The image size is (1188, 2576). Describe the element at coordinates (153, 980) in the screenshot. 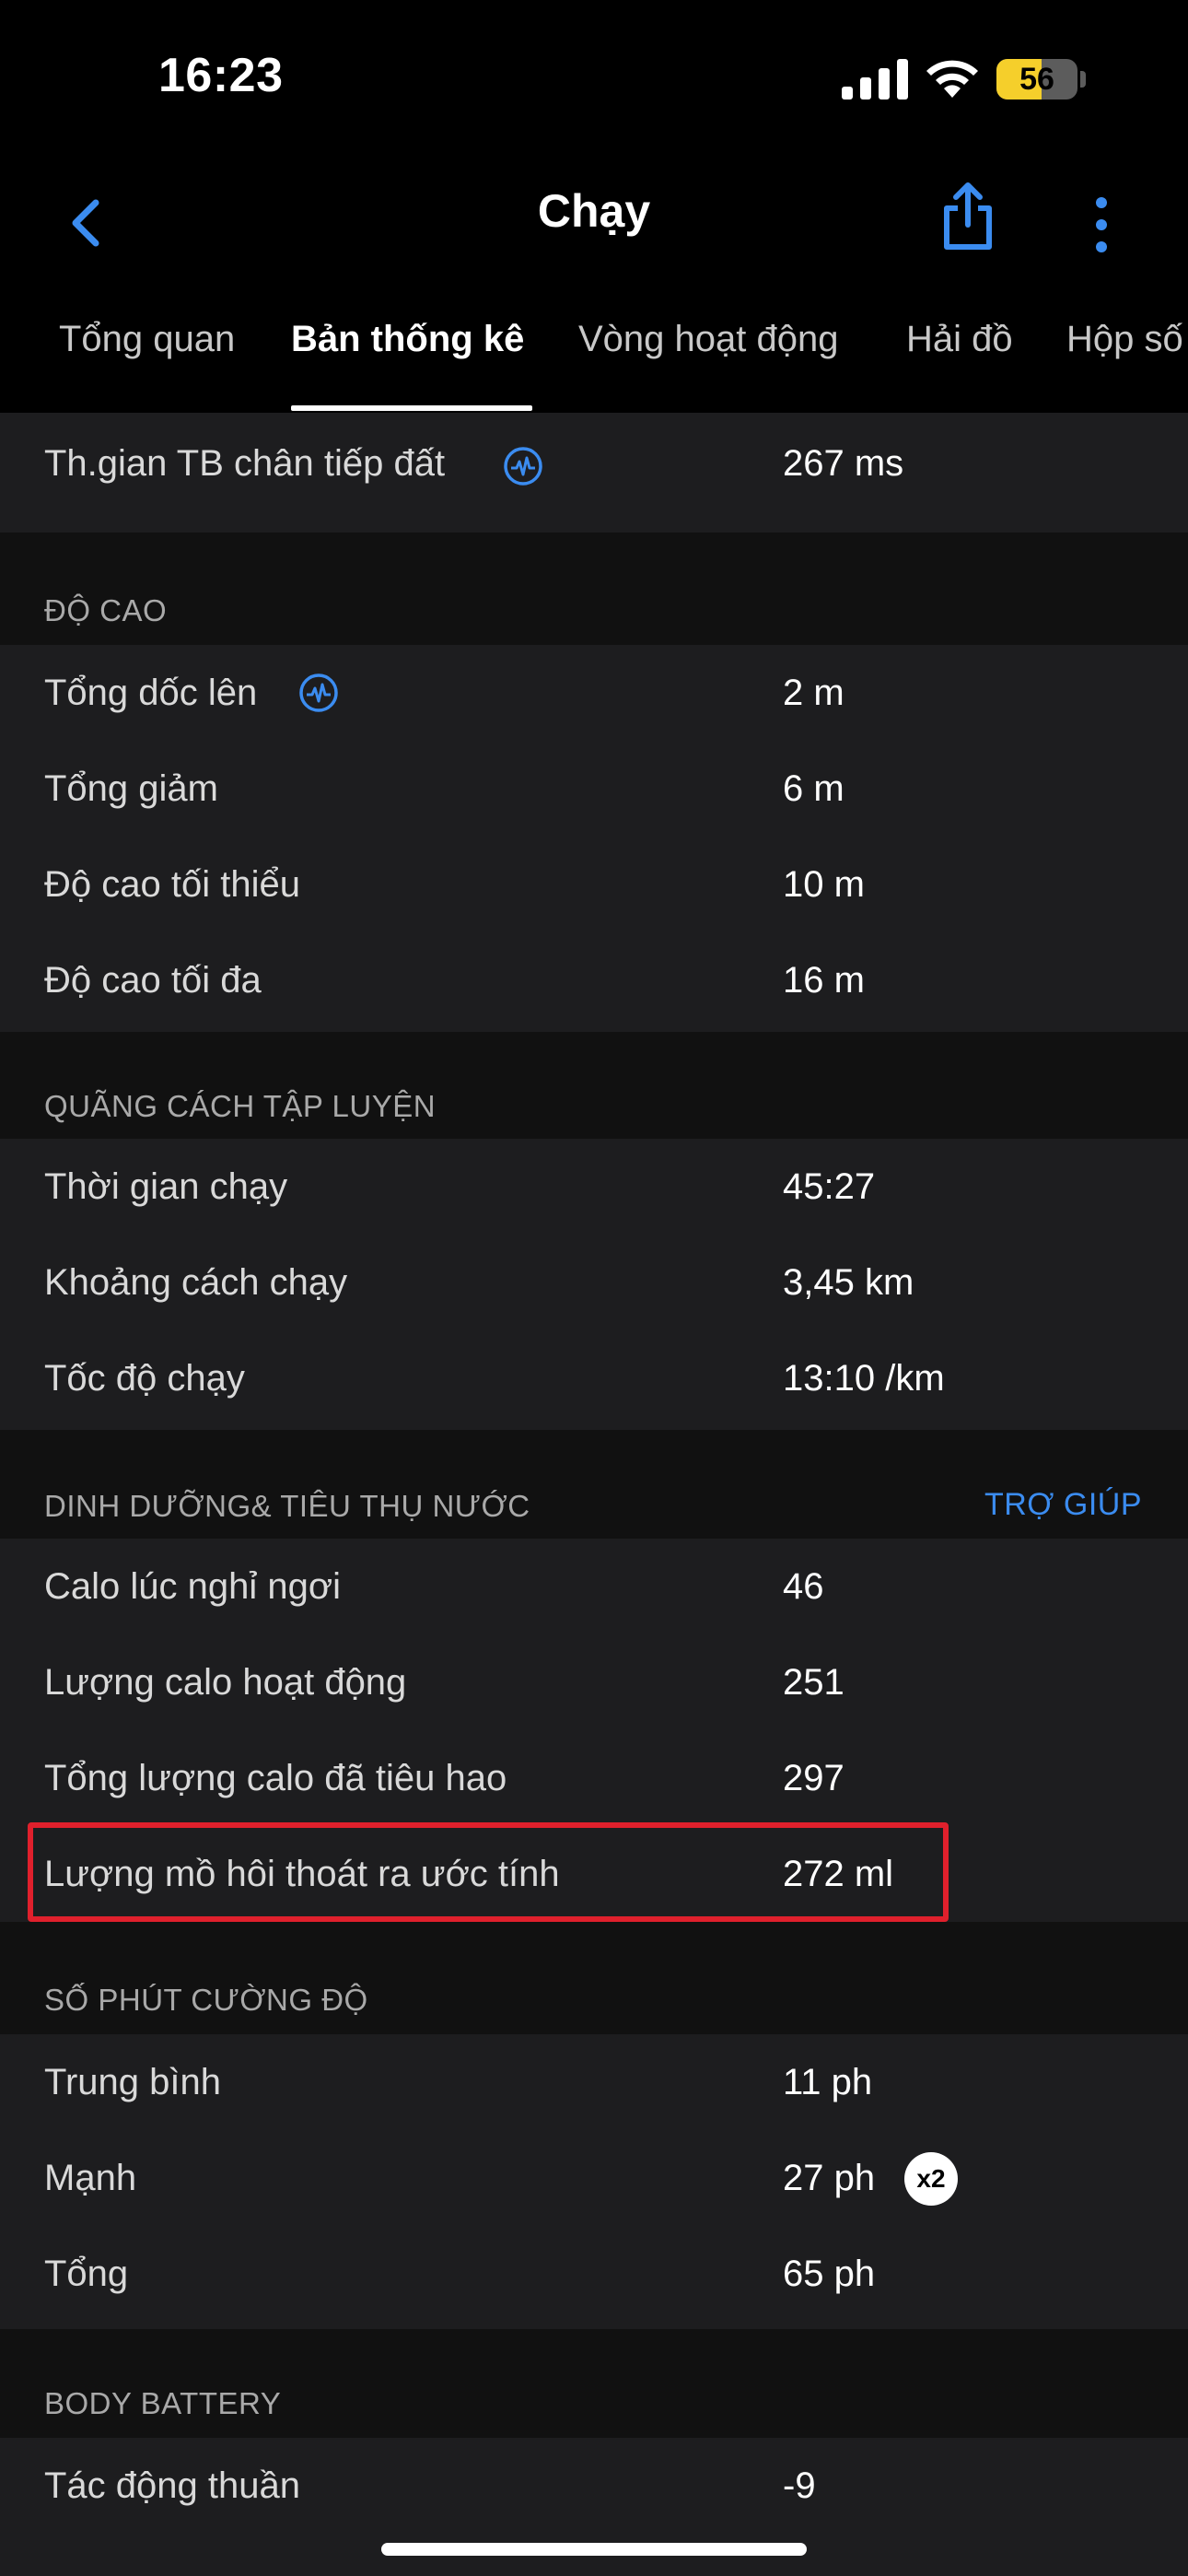

I see `stat-label: Độ cao tối đa` at that location.